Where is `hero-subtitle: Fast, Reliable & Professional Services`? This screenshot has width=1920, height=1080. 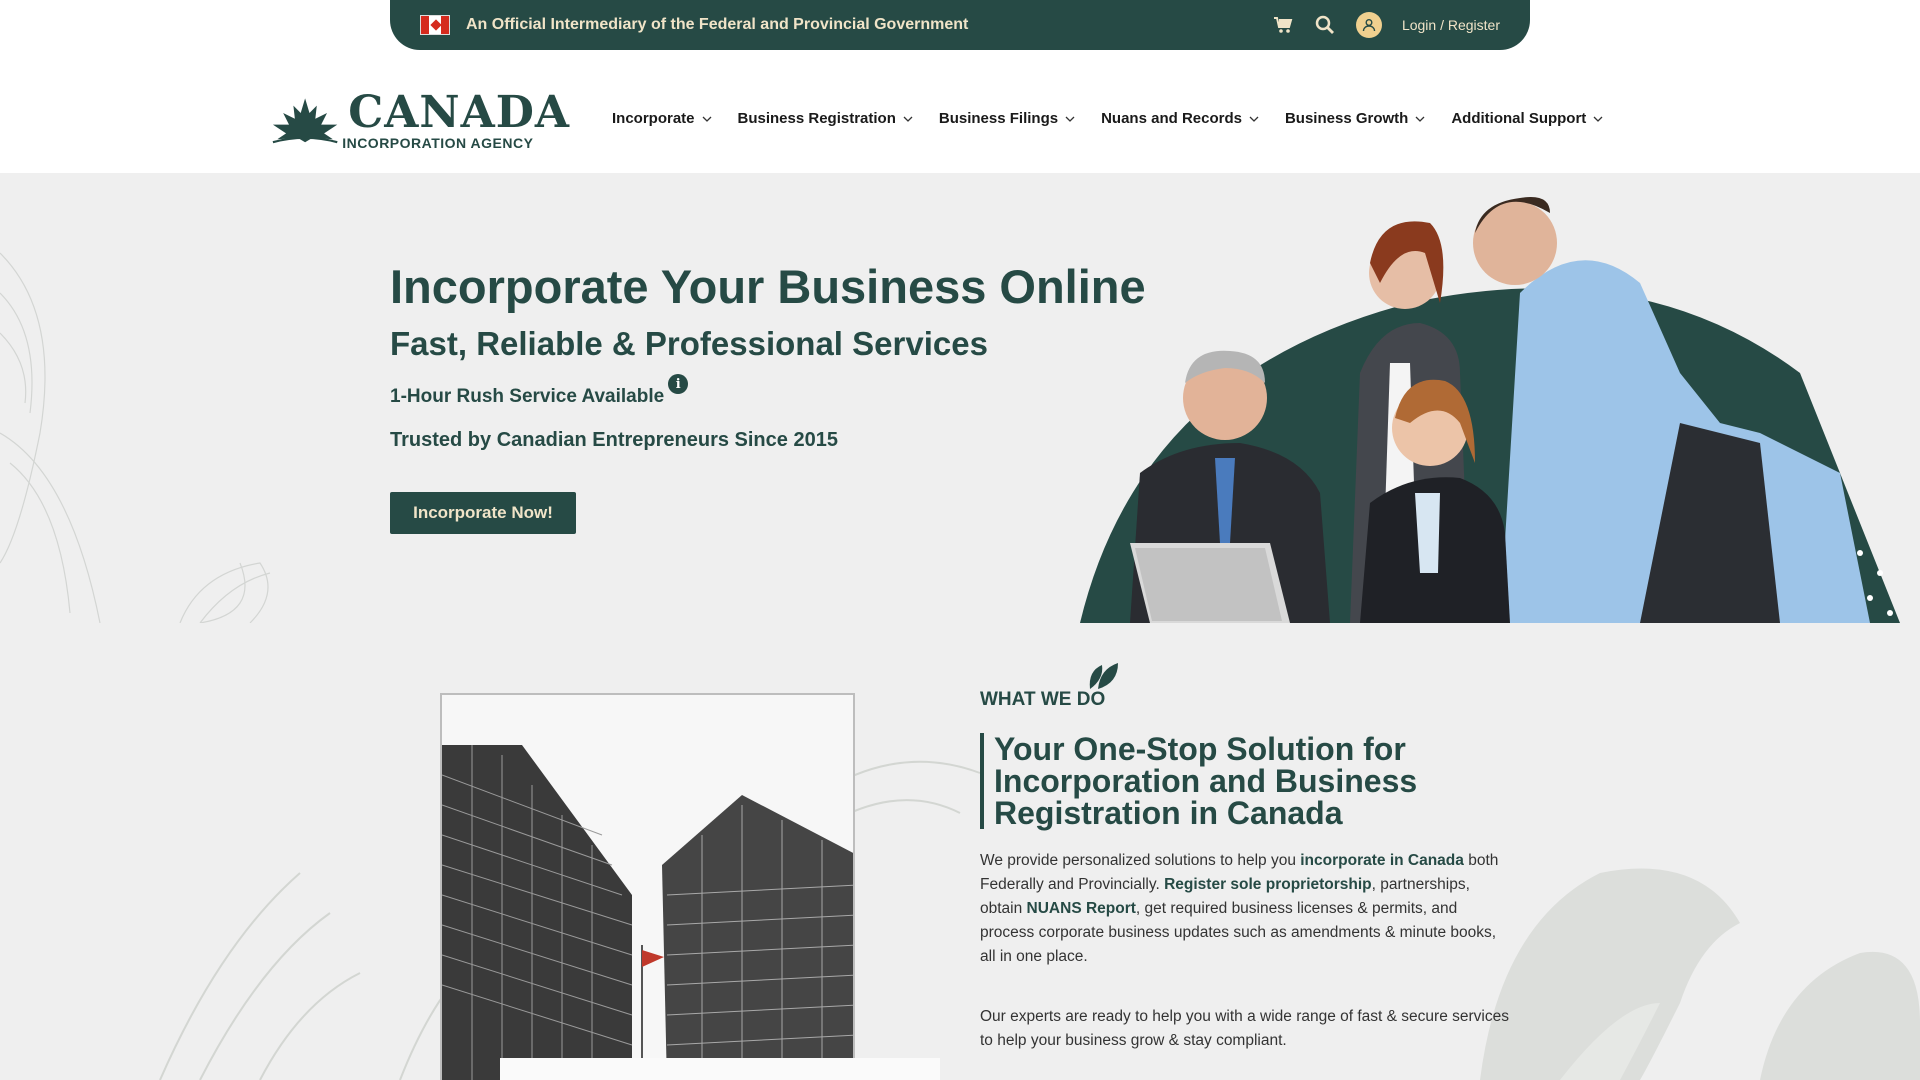 hero-subtitle: Fast, Reliable & Professional Services is located at coordinates (689, 343).